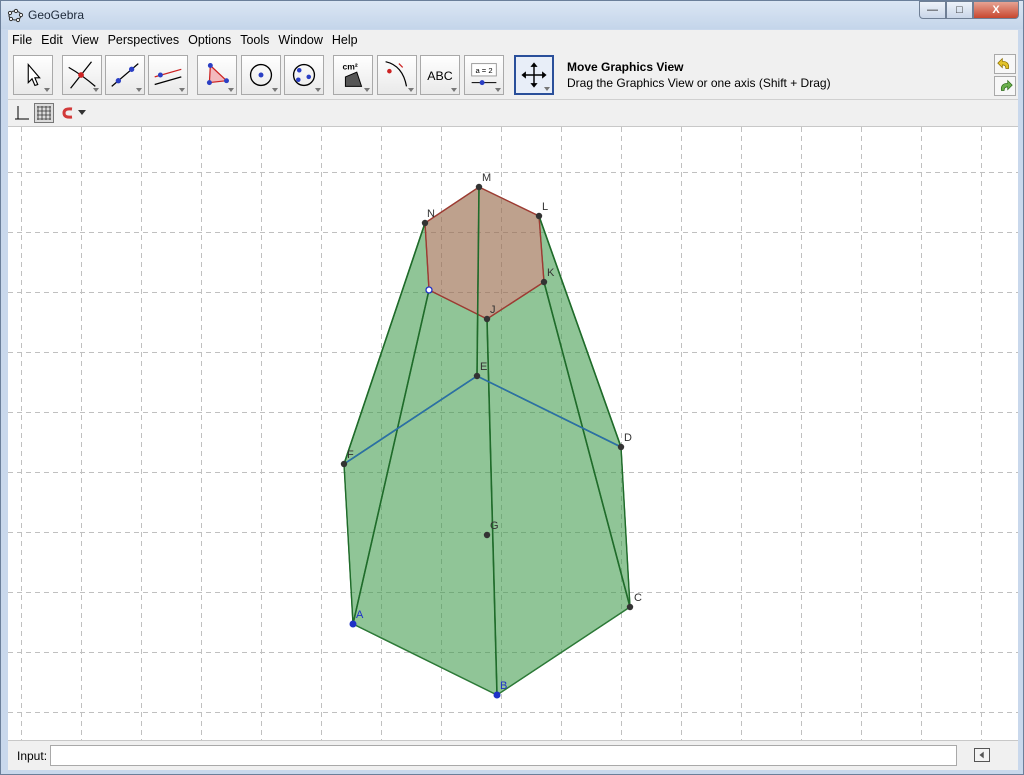 The image size is (1024, 775). I want to click on point-k, so click(544, 282).